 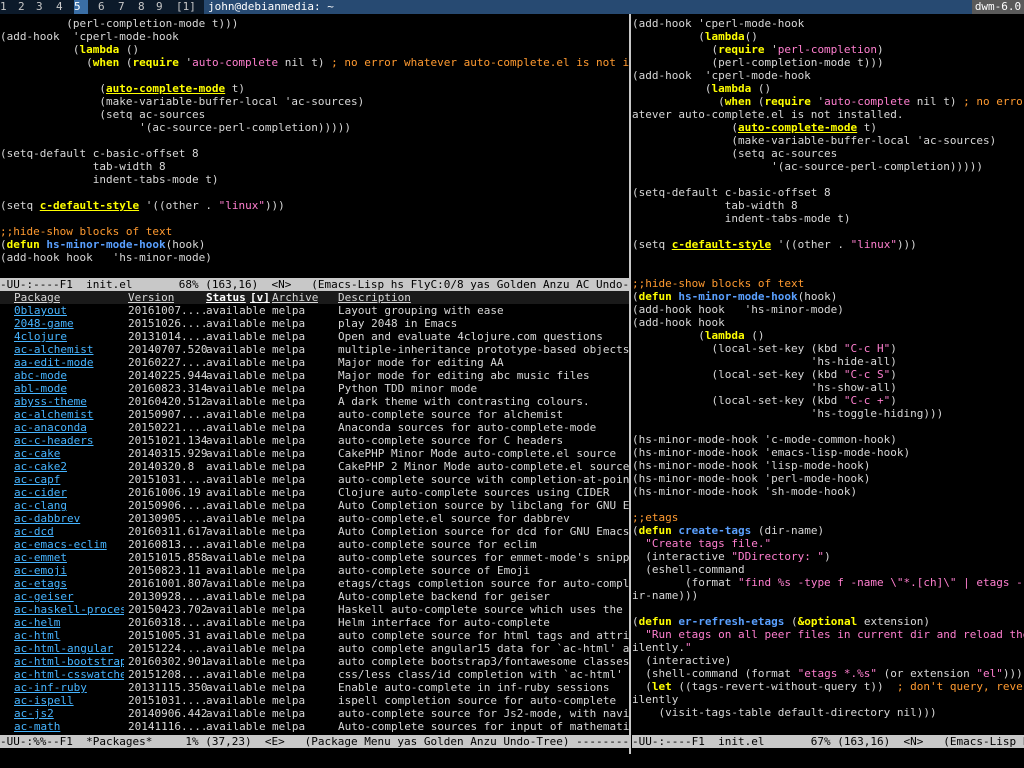 I want to click on tag-8: 8, so click(x=141, y=7).